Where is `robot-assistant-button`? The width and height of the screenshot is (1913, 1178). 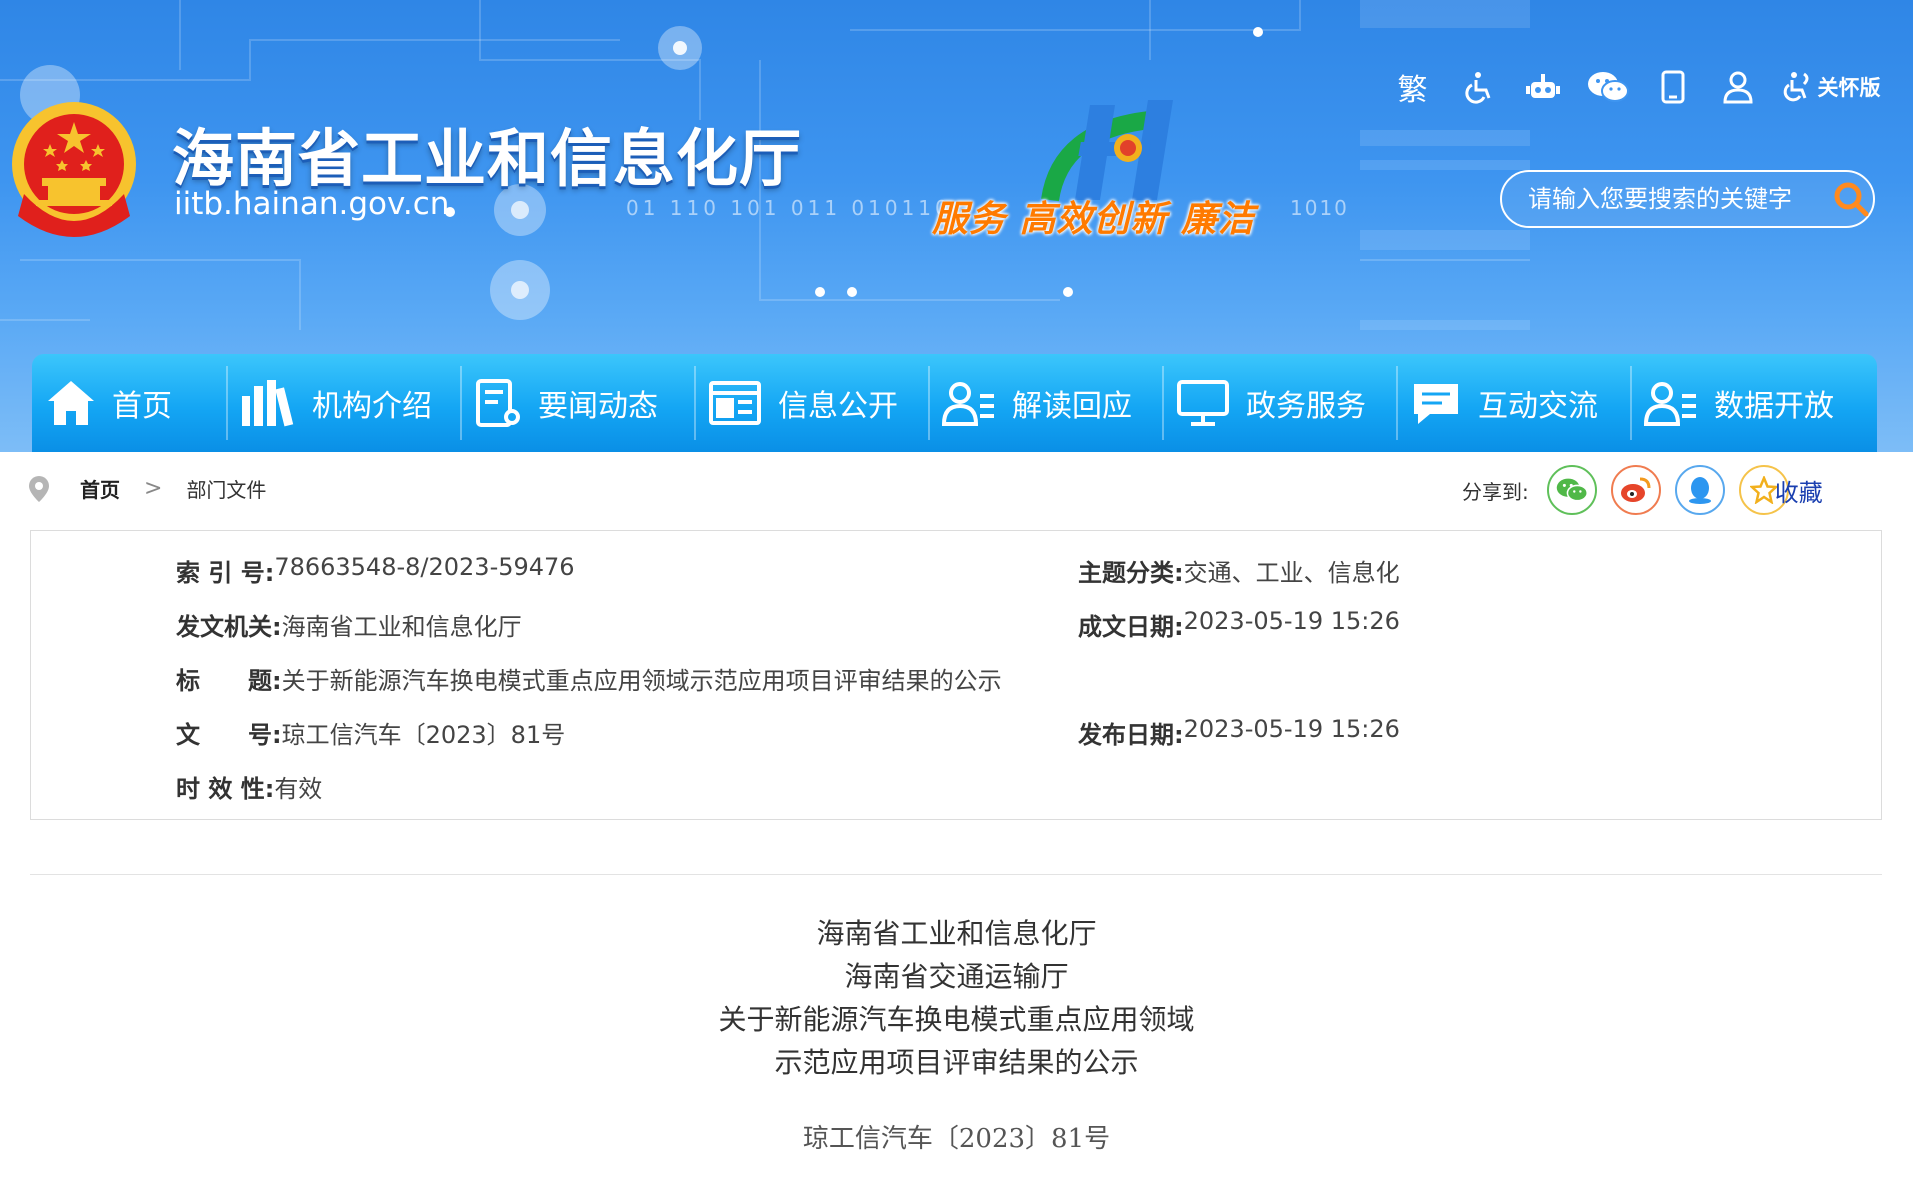 robot-assistant-button is located at coordinates (1542, 87).